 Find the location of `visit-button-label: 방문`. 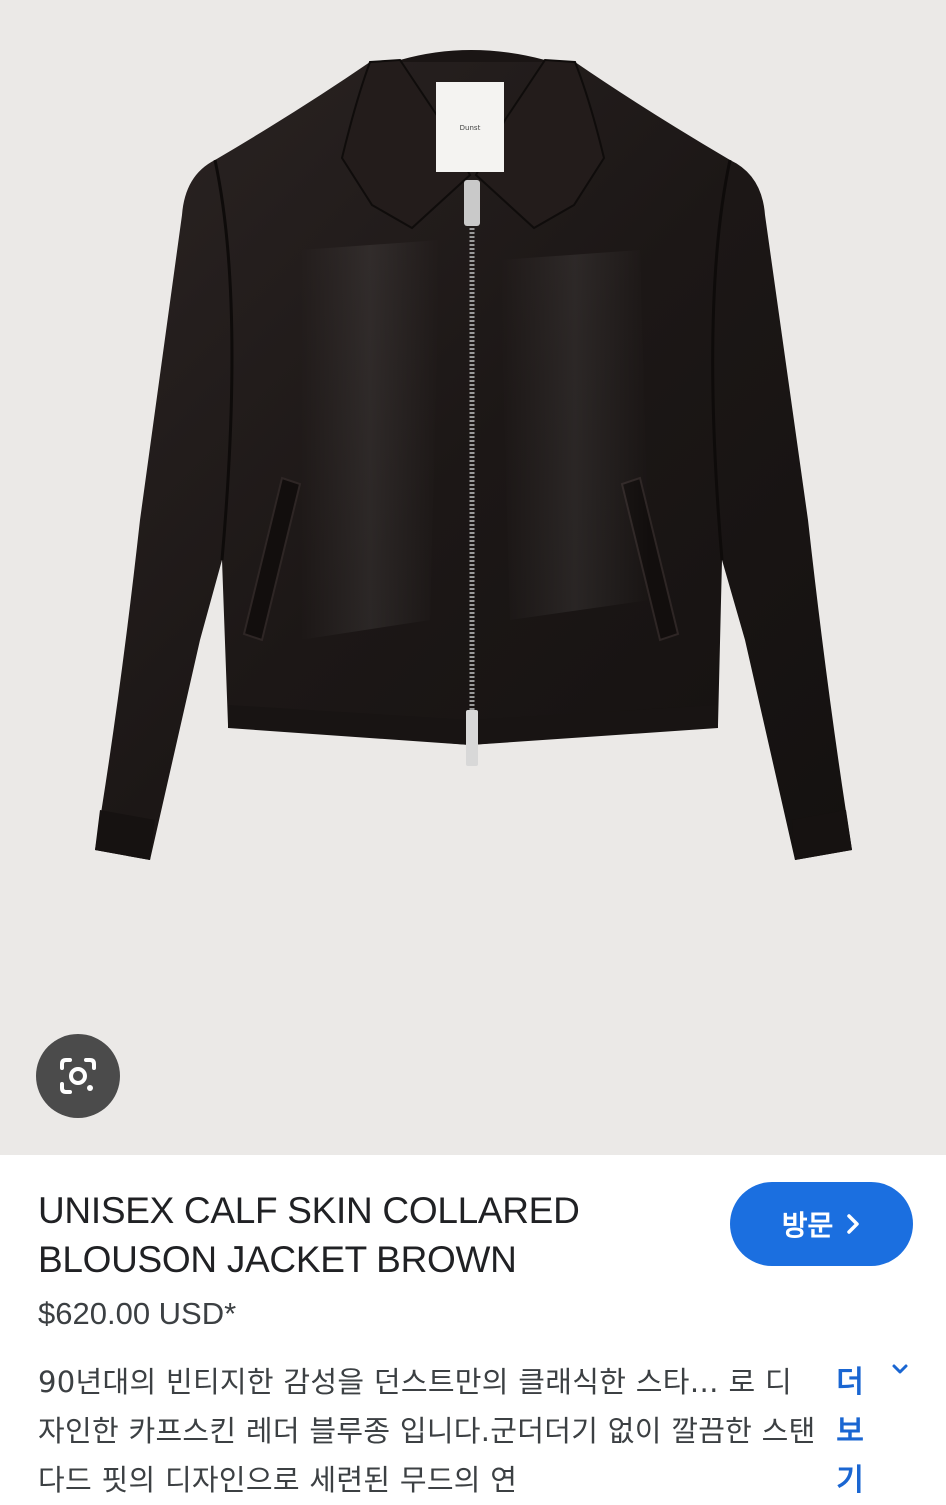

visit-button-label: 방문 is located at coordinates (807, 1225).